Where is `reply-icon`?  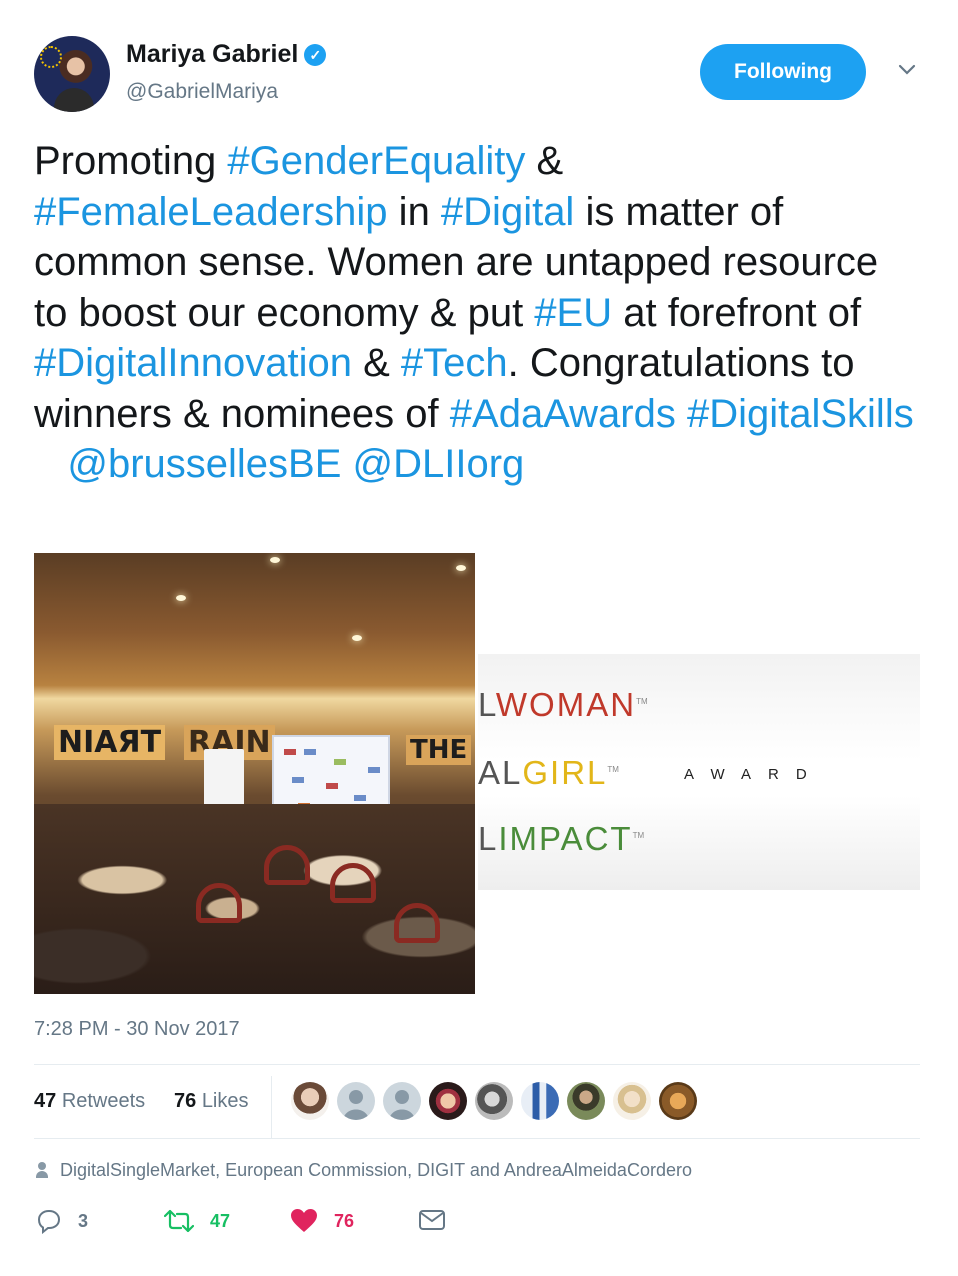
reply-icon is located at coordinates (49, 1221).